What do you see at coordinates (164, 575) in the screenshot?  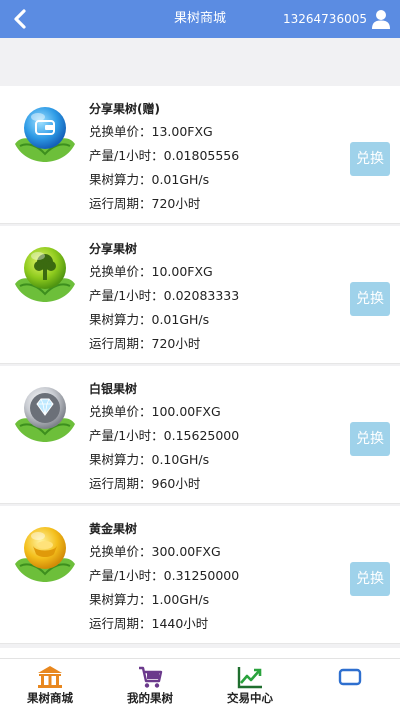 I see `item-output: 产量/1小时：0.31250000` at bounding box center [164, 575].